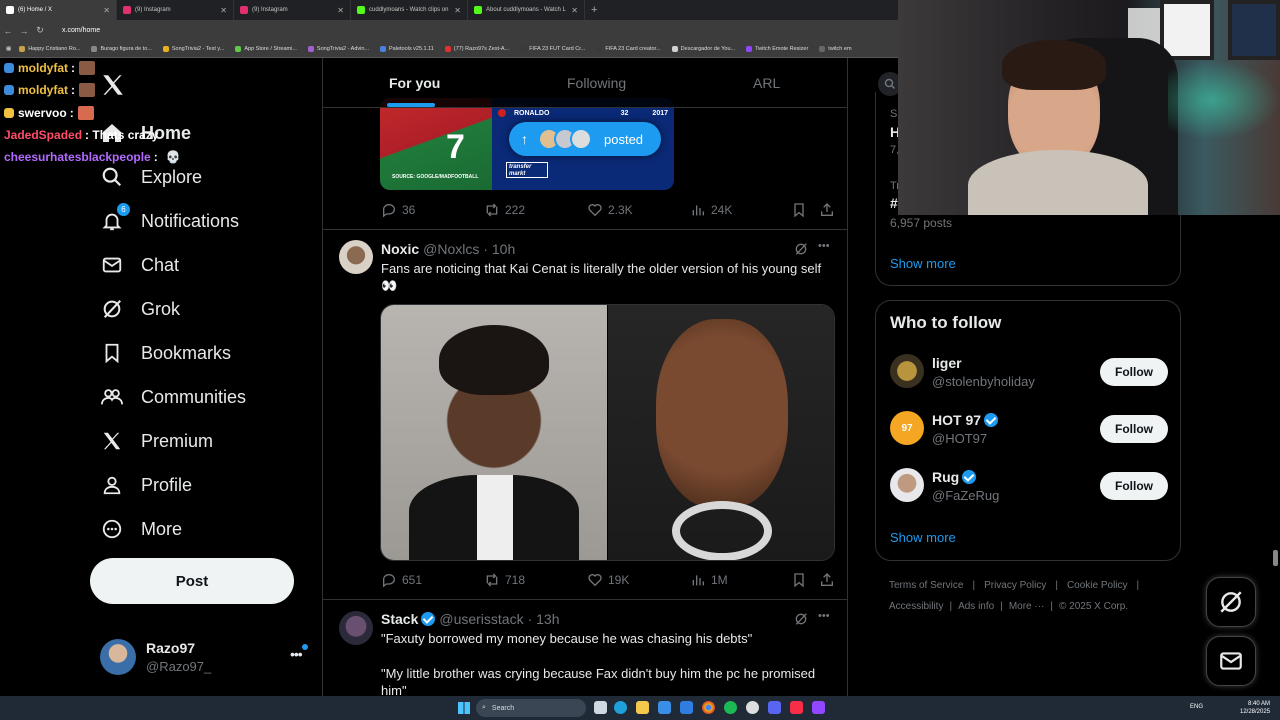  I want to click on scrollbar-thumb, so click(1275, 558).